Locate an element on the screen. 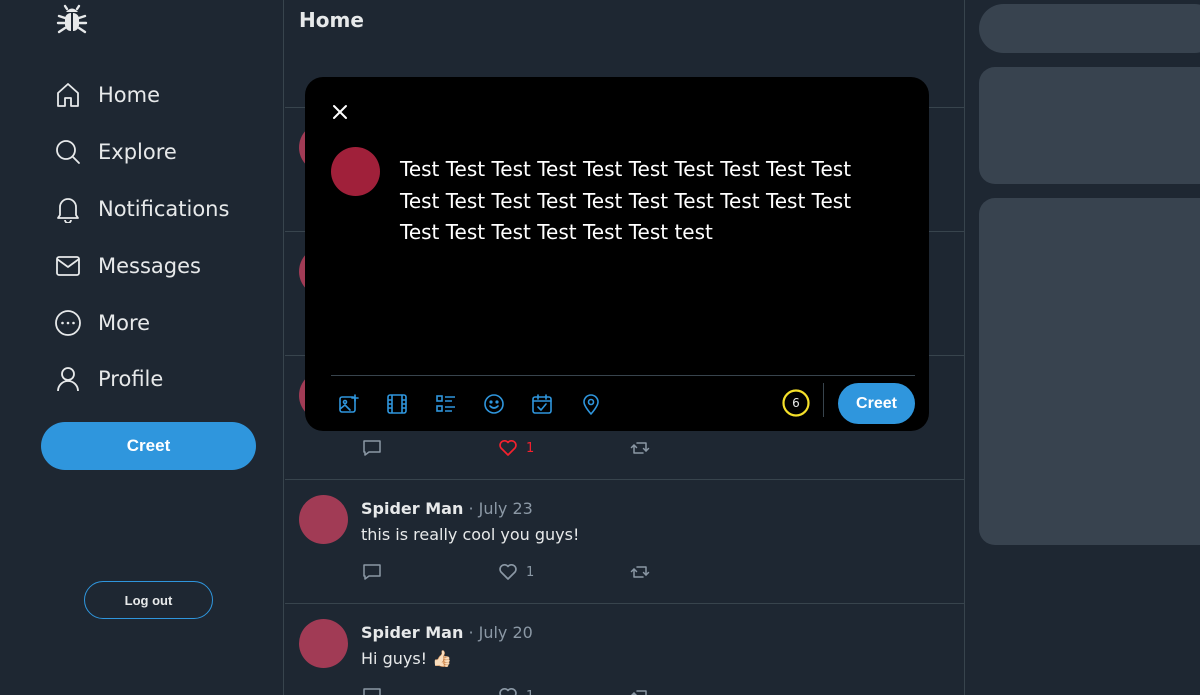 The image size is (1200, 695). close-icon is located at coordinates (340, 112).